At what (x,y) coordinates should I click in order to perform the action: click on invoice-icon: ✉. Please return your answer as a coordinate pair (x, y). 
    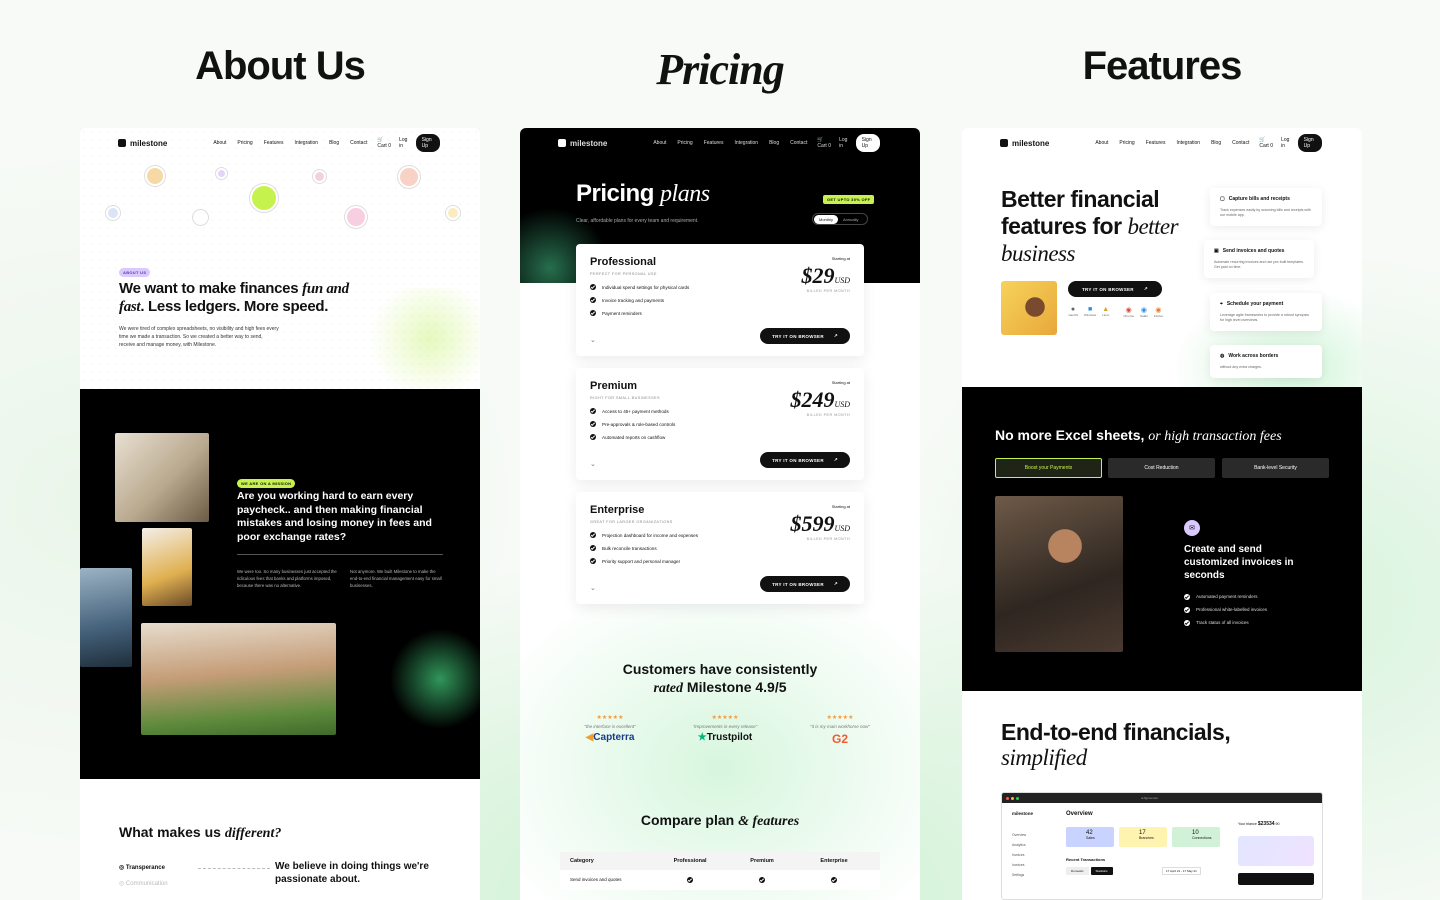
    Looking at the image, I should click on (1192, 528).